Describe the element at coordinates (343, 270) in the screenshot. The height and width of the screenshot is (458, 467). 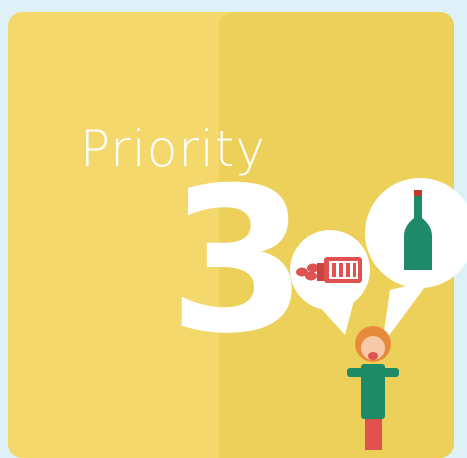
I see `pill-box-icon` at that location.